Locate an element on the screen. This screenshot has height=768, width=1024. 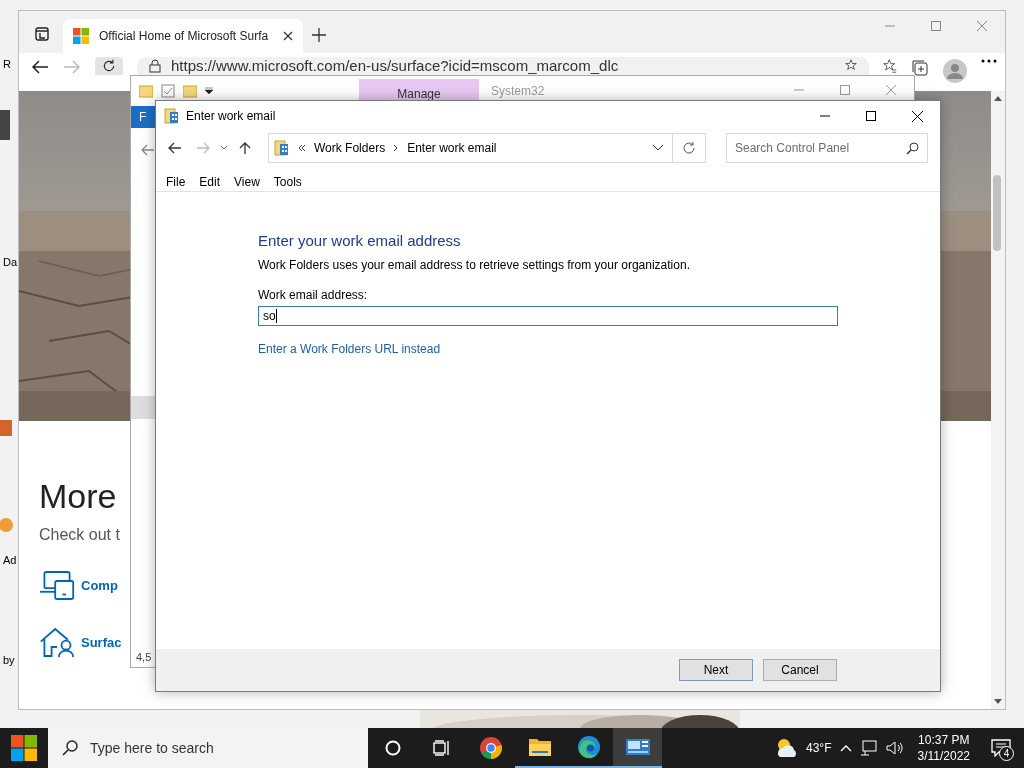
menu-item: Edit is located at coordinates (210, 183).